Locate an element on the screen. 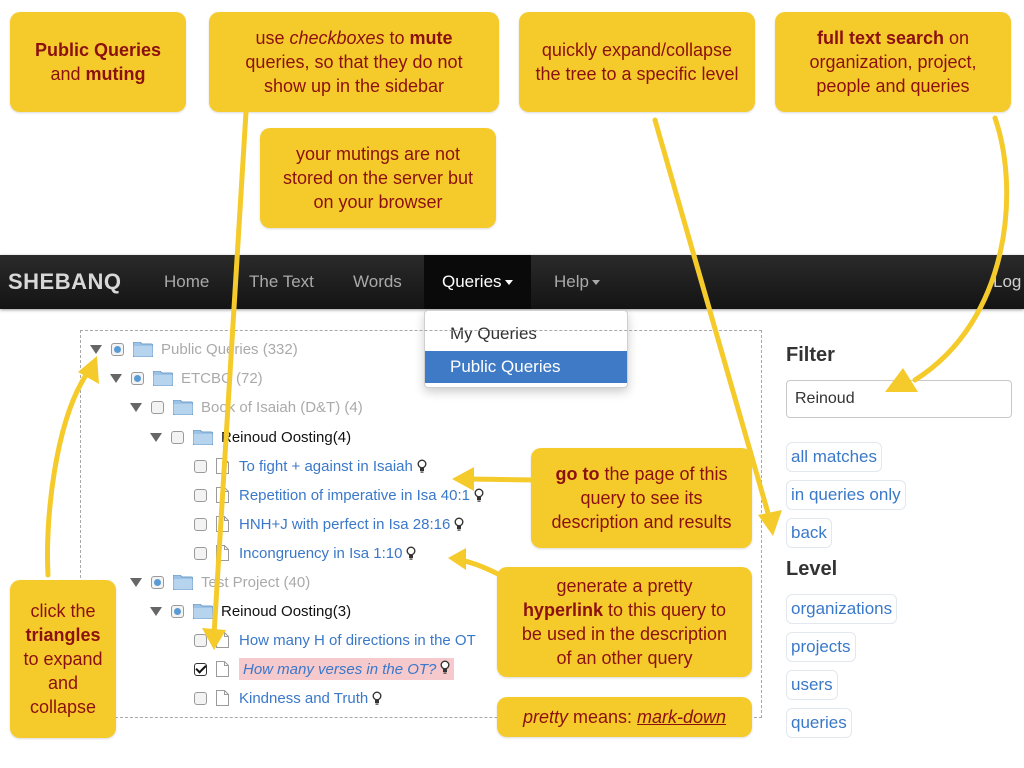  callout-text: your mutings are not is located at coordinates (378, 154).